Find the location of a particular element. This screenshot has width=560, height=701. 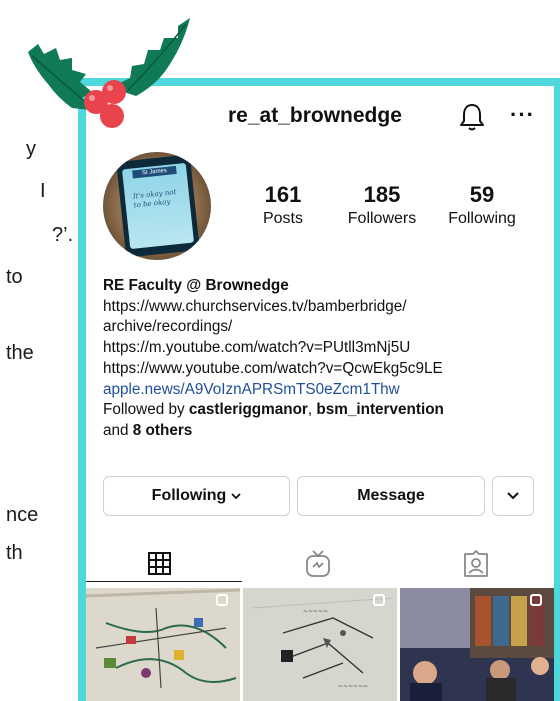

bio-name: RE Faculty @ Brownedge is located at coordinates (196, 285).